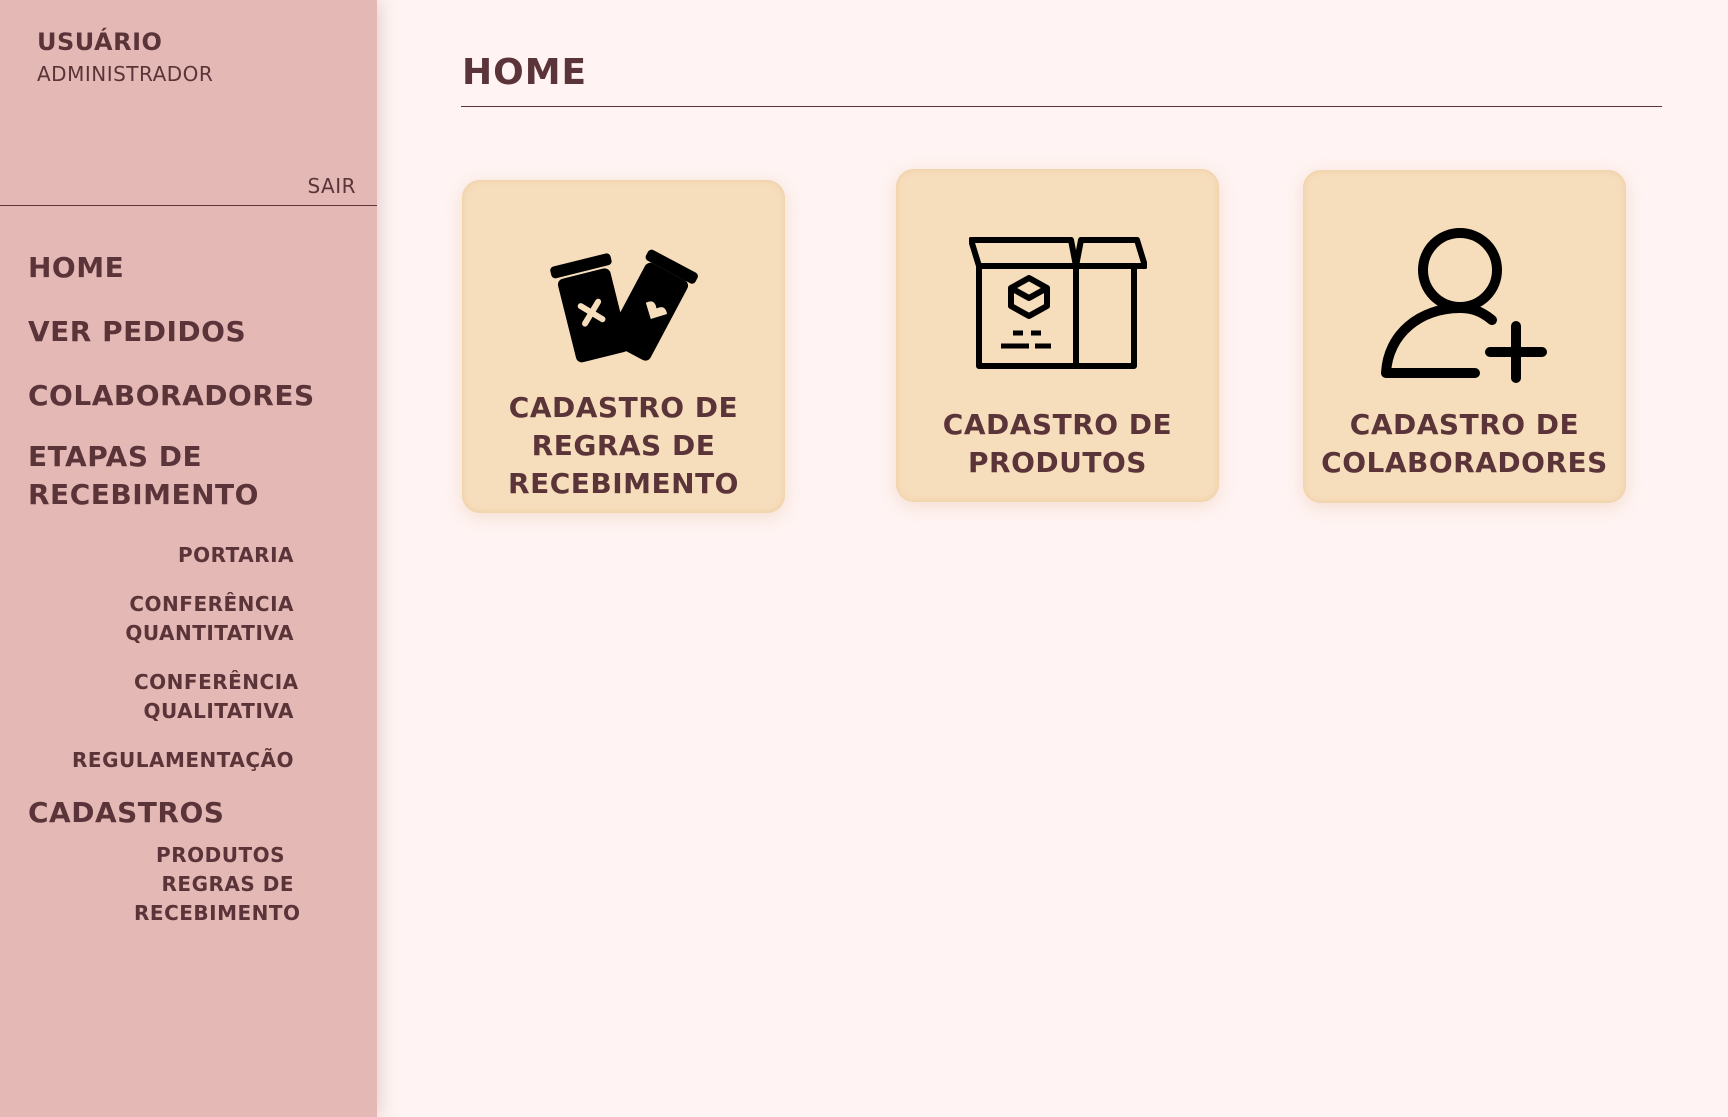  Describe the element at coordinates (1057, 443) in the screenshot. I see `card-label: CADASTRO DE PRODUTOS` at that location.